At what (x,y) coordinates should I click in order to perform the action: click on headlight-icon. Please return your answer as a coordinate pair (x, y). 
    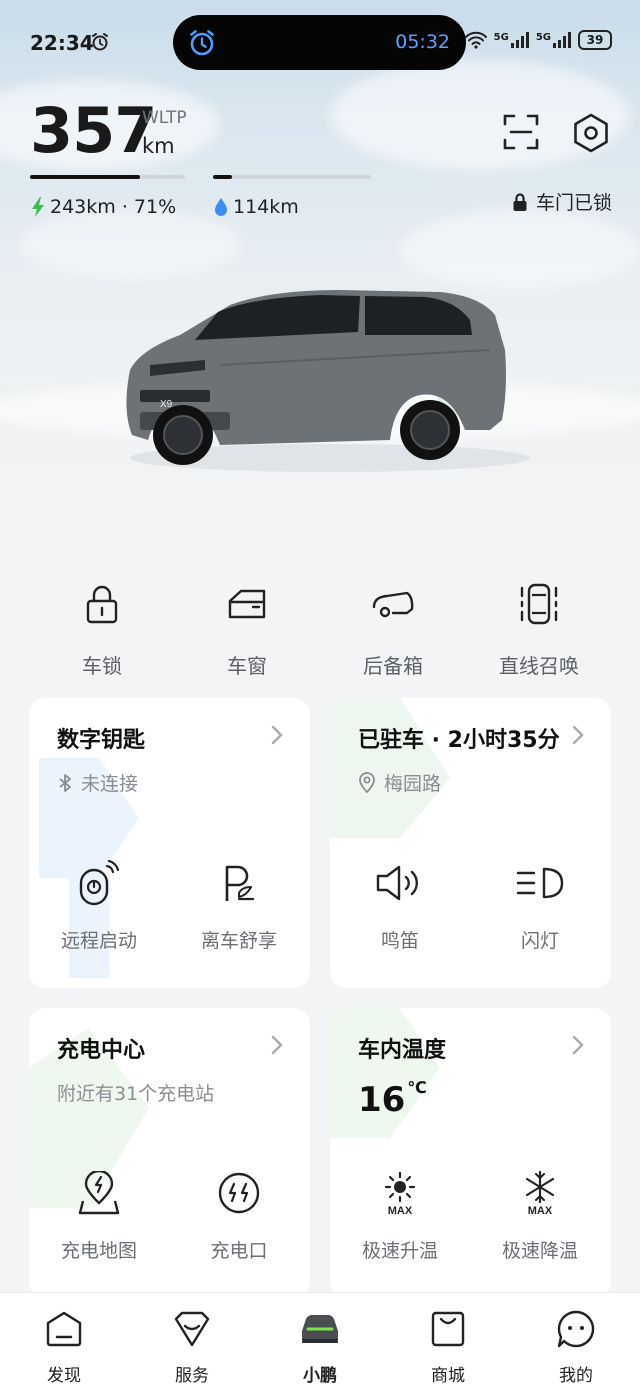
    Looking at the image, I should click on (540, 883).